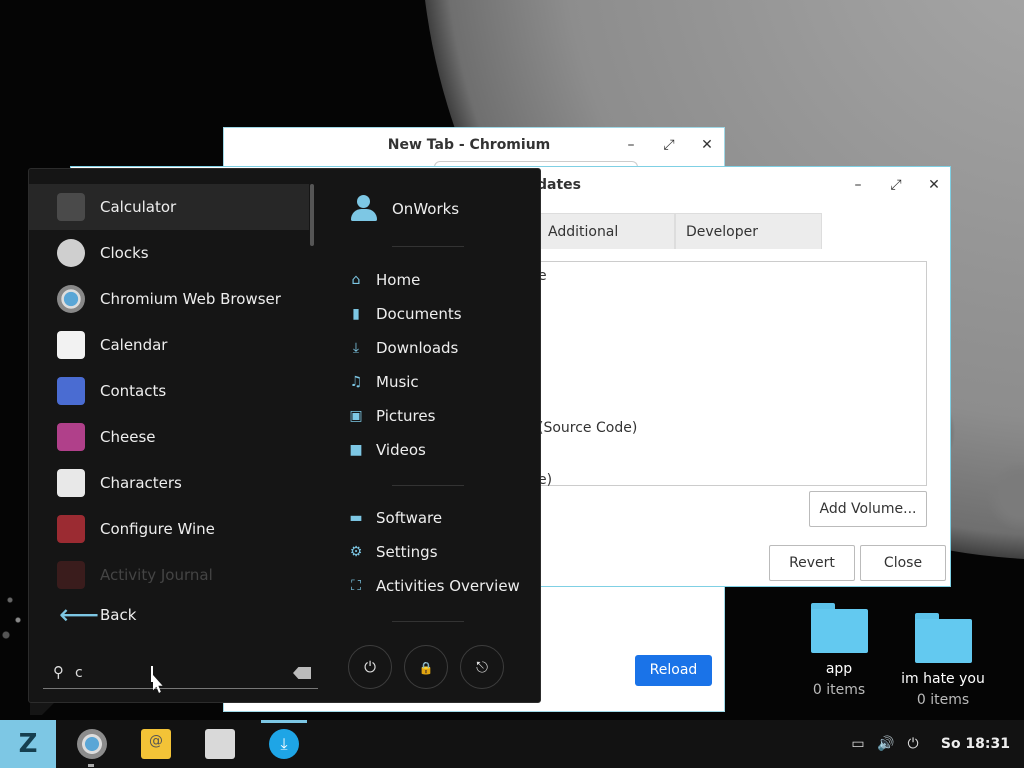  I want to click on clock: So 18:31, so click(975, 744).